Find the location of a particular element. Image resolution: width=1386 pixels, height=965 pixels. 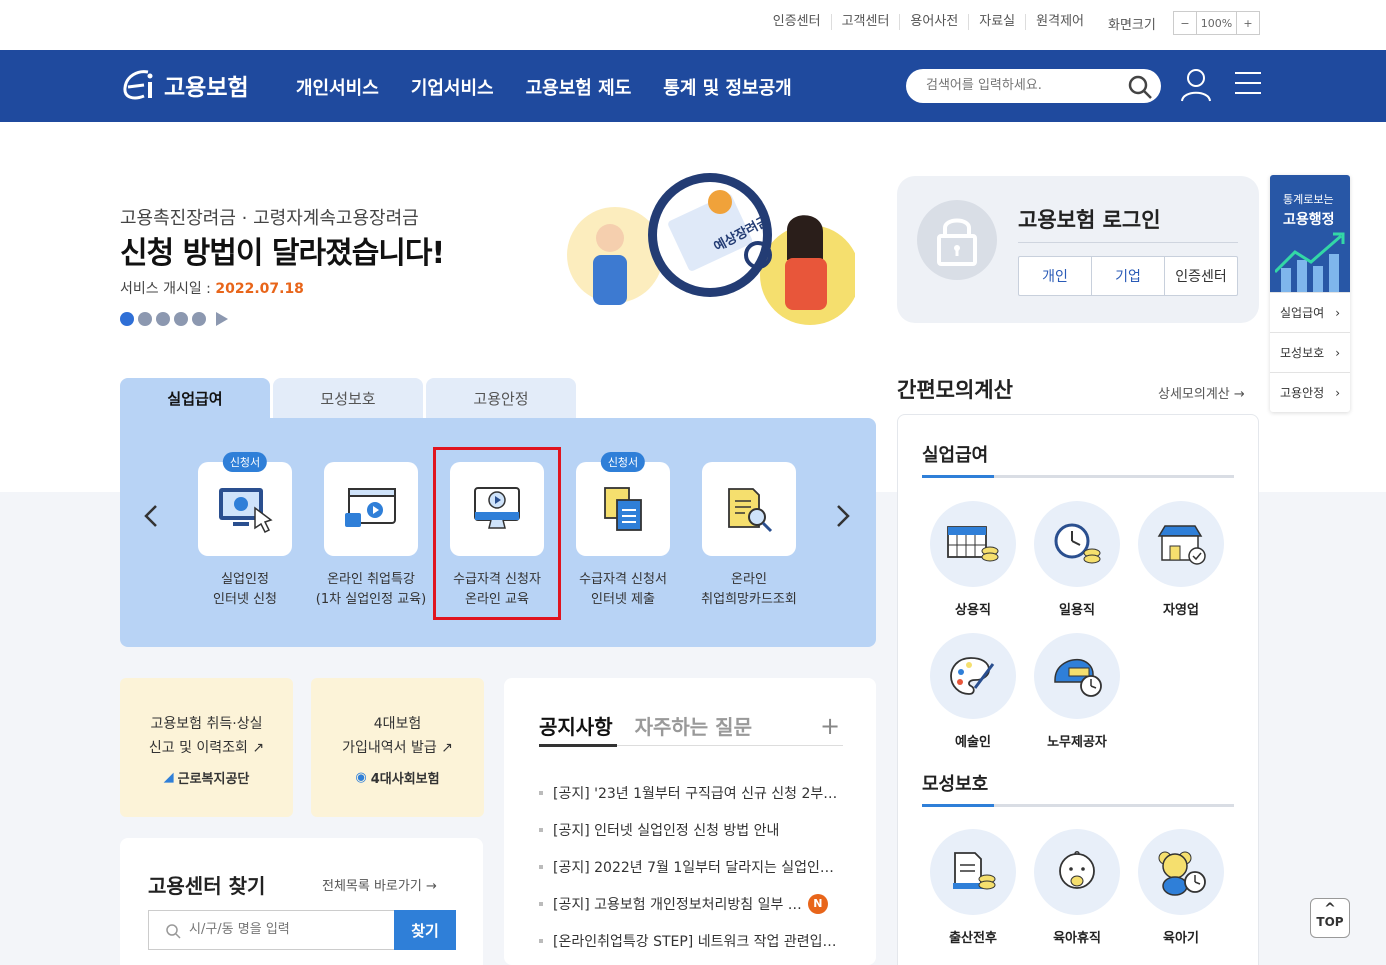

menu-personal-service: 개인서비스 is located at coordinates (337, 87).